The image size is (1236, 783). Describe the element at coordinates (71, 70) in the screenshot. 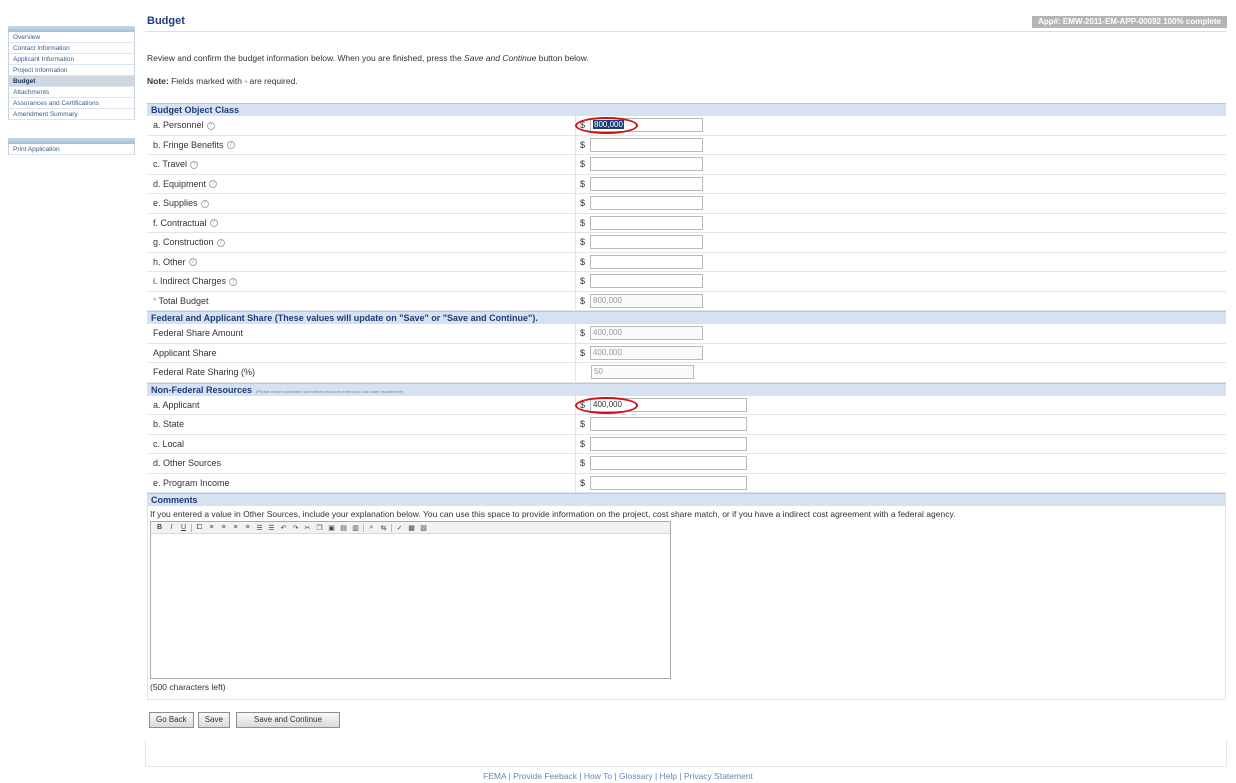

I see `sidebar-item-project-information: Project Information` at that location.